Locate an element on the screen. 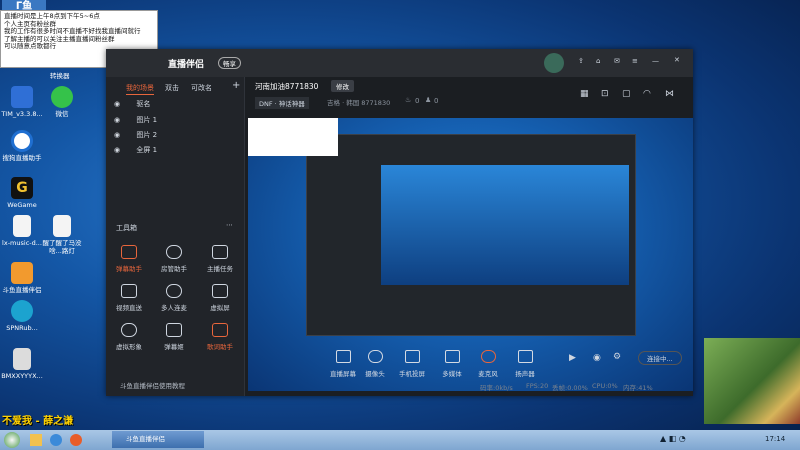  scene-item: ◉ 图片 2 is located at coordinates (135, 137).